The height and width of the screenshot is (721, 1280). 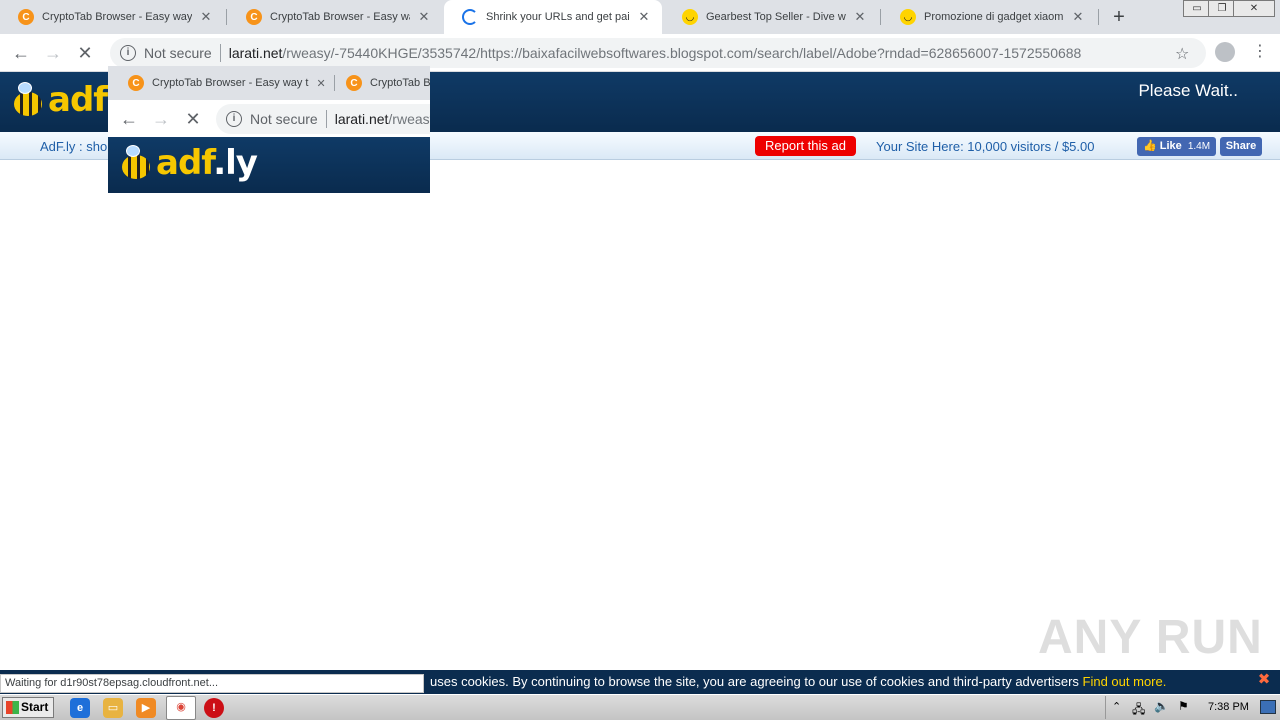 What do you see at coordinates (1119, 17) in the screenshot?
I see `new-tab-button: +` at bounding box center [1119, 17].